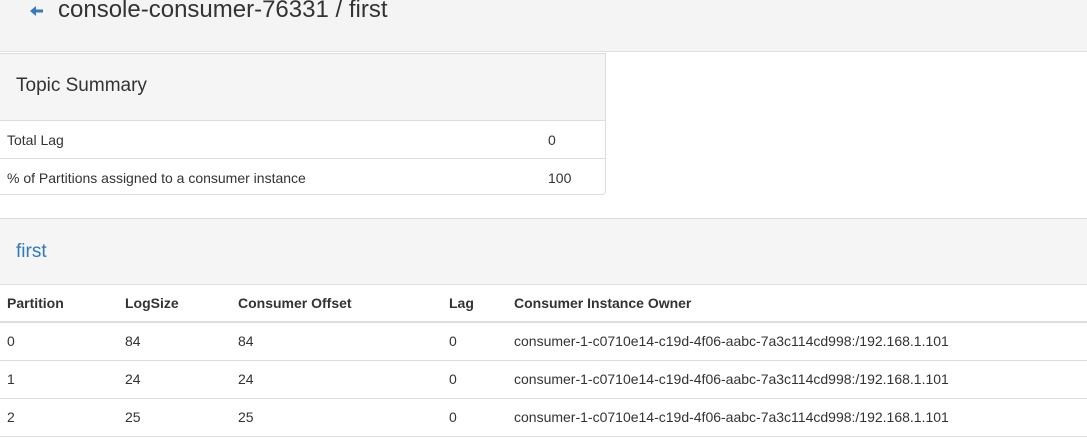  Describe the element at coordinates (81, 85) in the screenshot. I see `topic-summary-title: Topic Summary` at that location.